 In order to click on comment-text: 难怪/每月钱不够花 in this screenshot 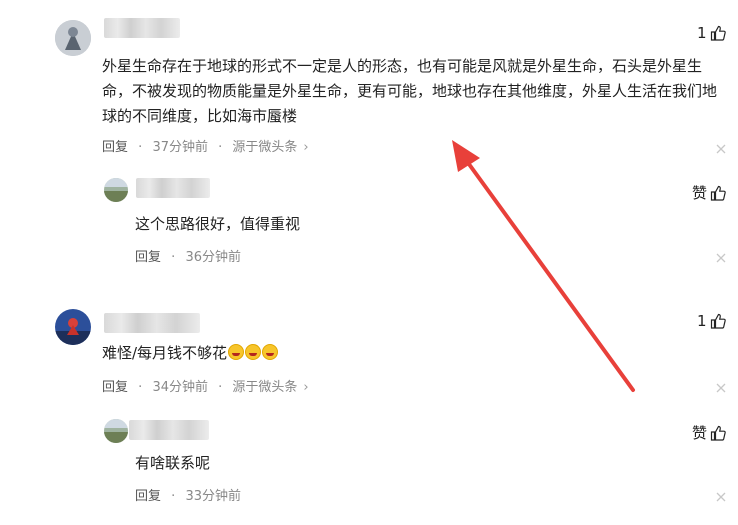, I will do `click(190, 353)`.